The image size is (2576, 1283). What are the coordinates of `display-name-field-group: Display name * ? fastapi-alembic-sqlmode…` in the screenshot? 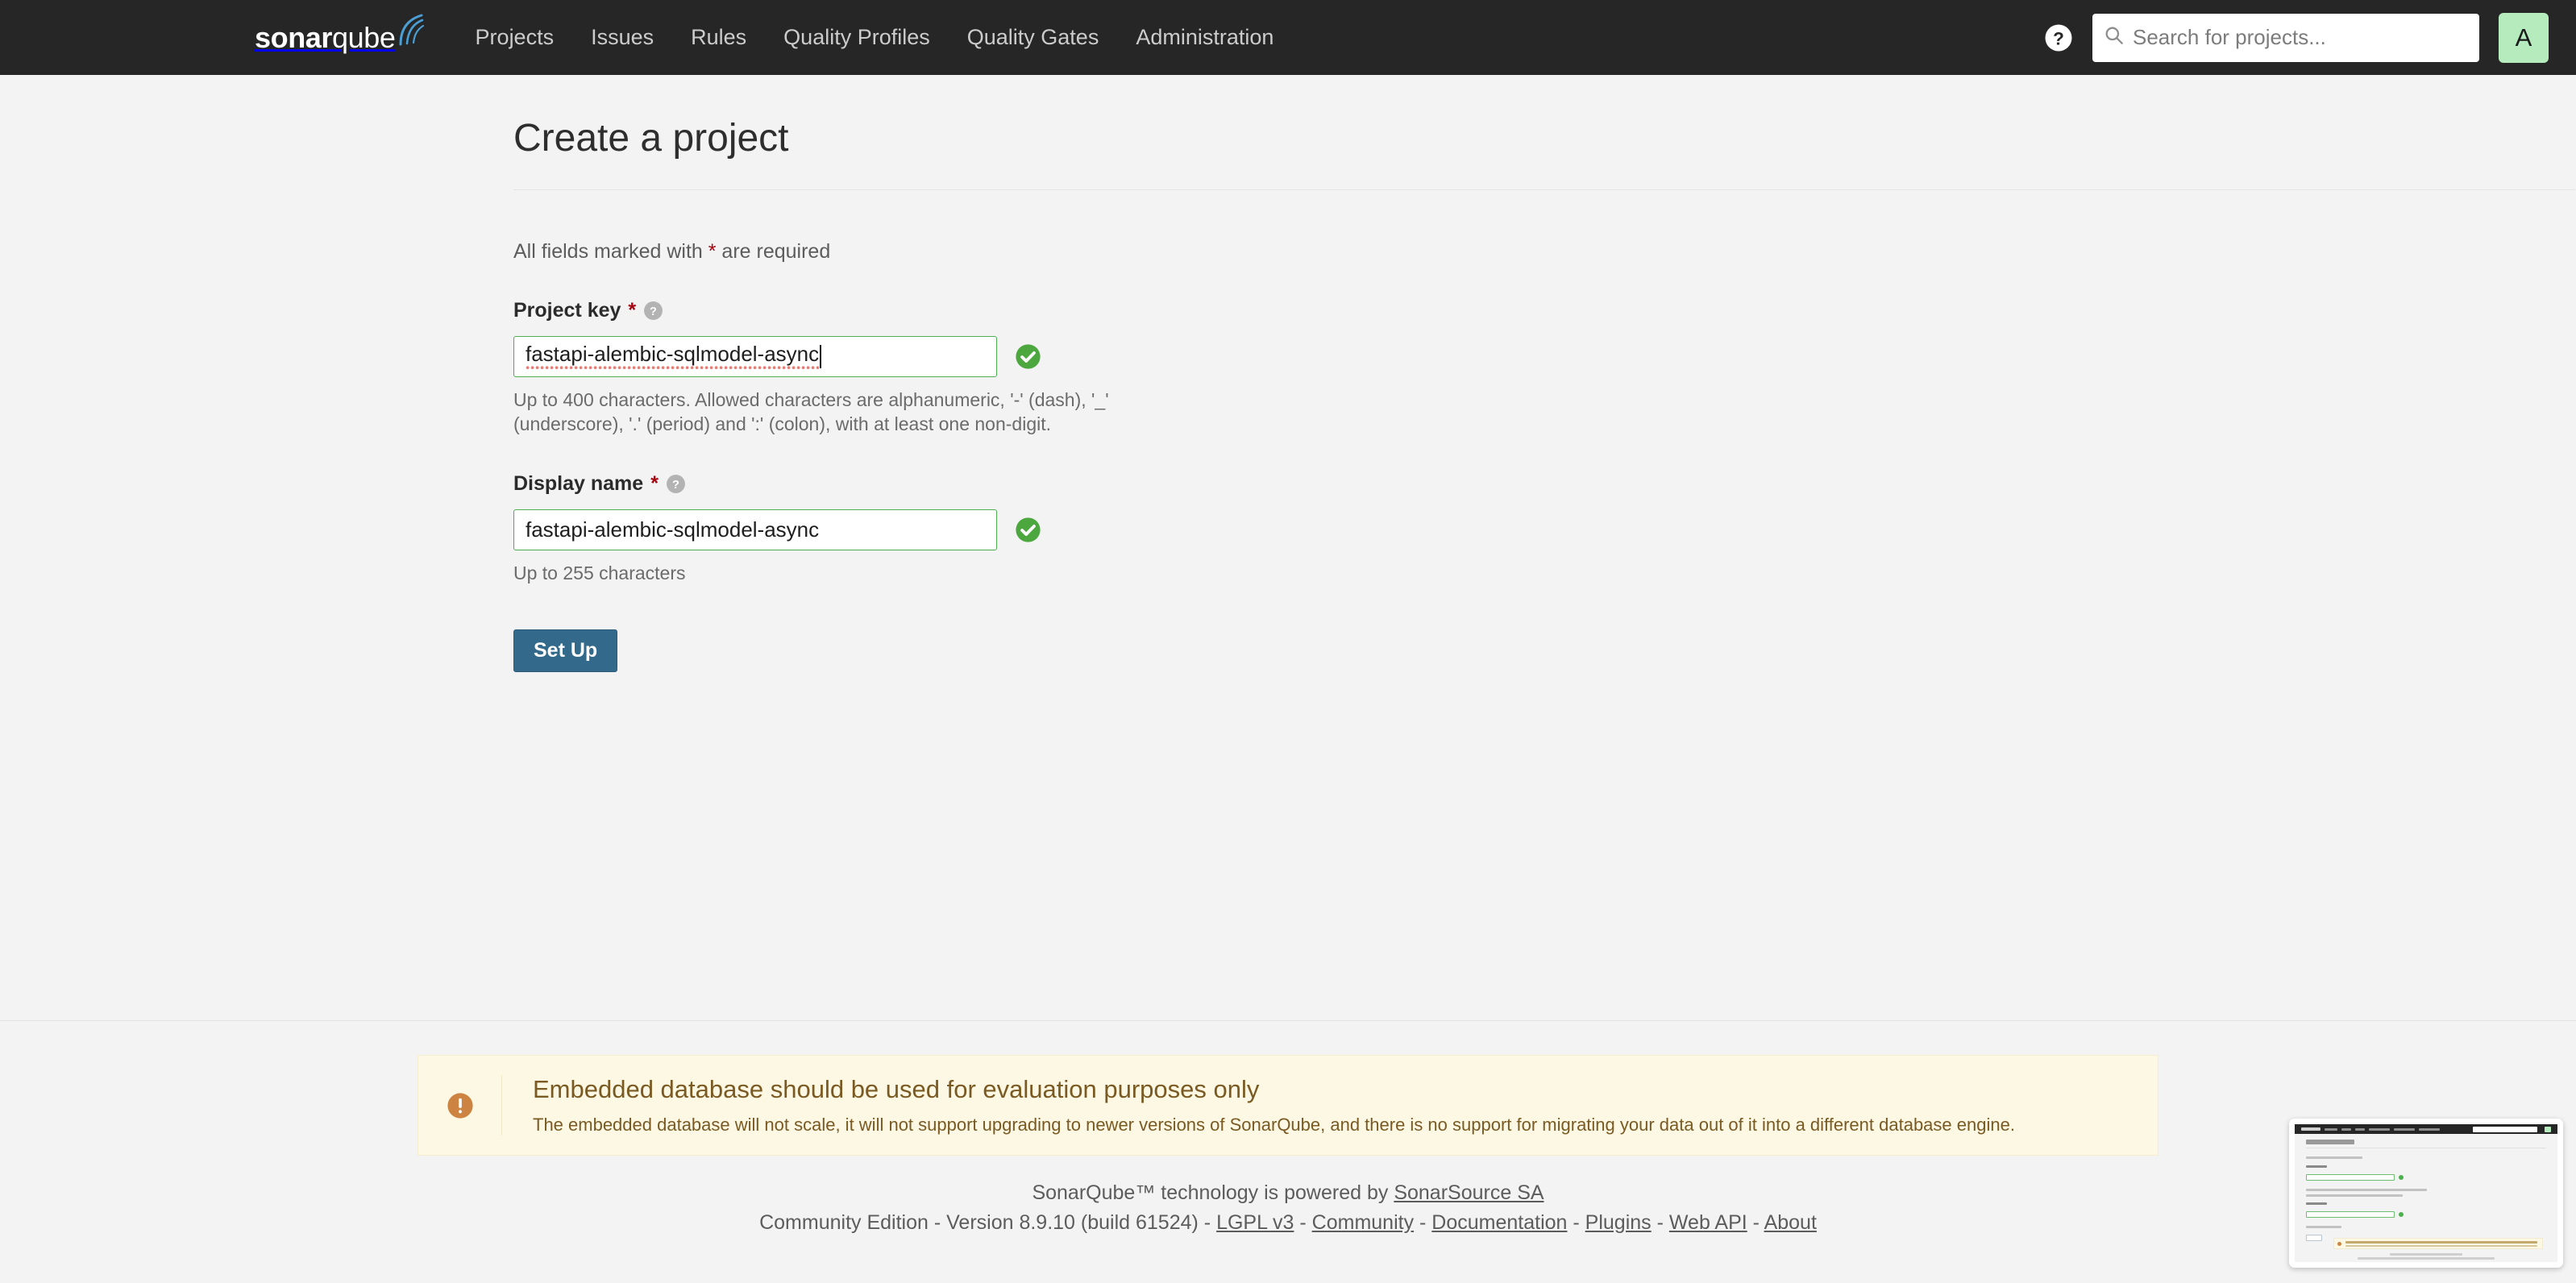 It's located at (1288, 529).